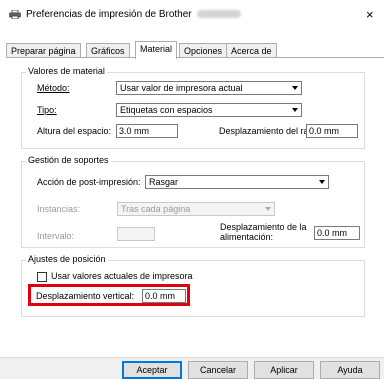 Image resolution: width=384 pixels, height=379 pixels. I want to click on printer-icon, so click(15, 14).